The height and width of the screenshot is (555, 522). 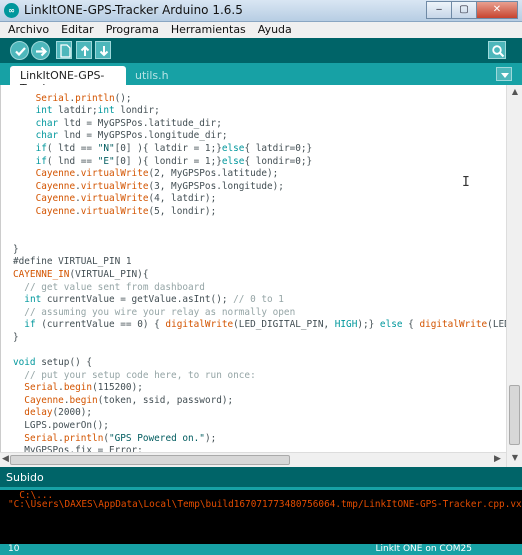 What do you see at coordinates (206, 30) in the screenshot?
I see `menu-herramientas: Herramientas` at bounding box center [206, 30].